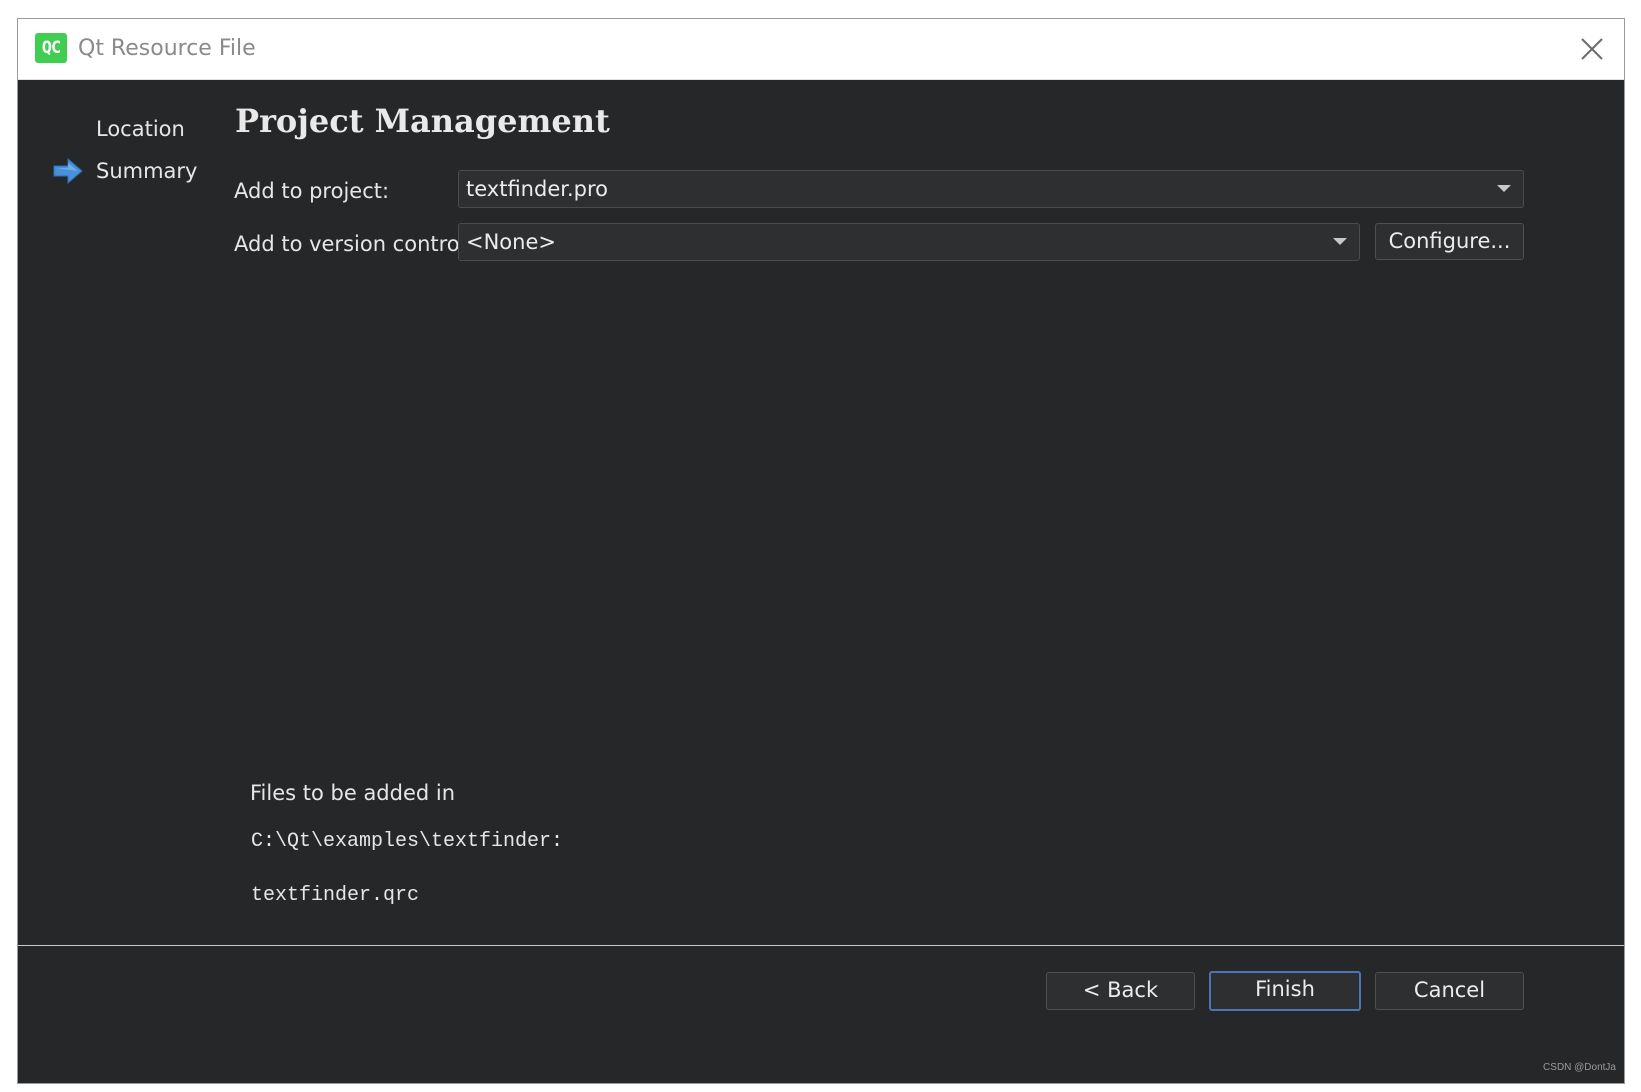 This screenshot has width=1641, height=1092. What do you see at coordinates (422, 121) in the screenshot?
I see `page-title: Project Management` at bounding box center [422, 121].